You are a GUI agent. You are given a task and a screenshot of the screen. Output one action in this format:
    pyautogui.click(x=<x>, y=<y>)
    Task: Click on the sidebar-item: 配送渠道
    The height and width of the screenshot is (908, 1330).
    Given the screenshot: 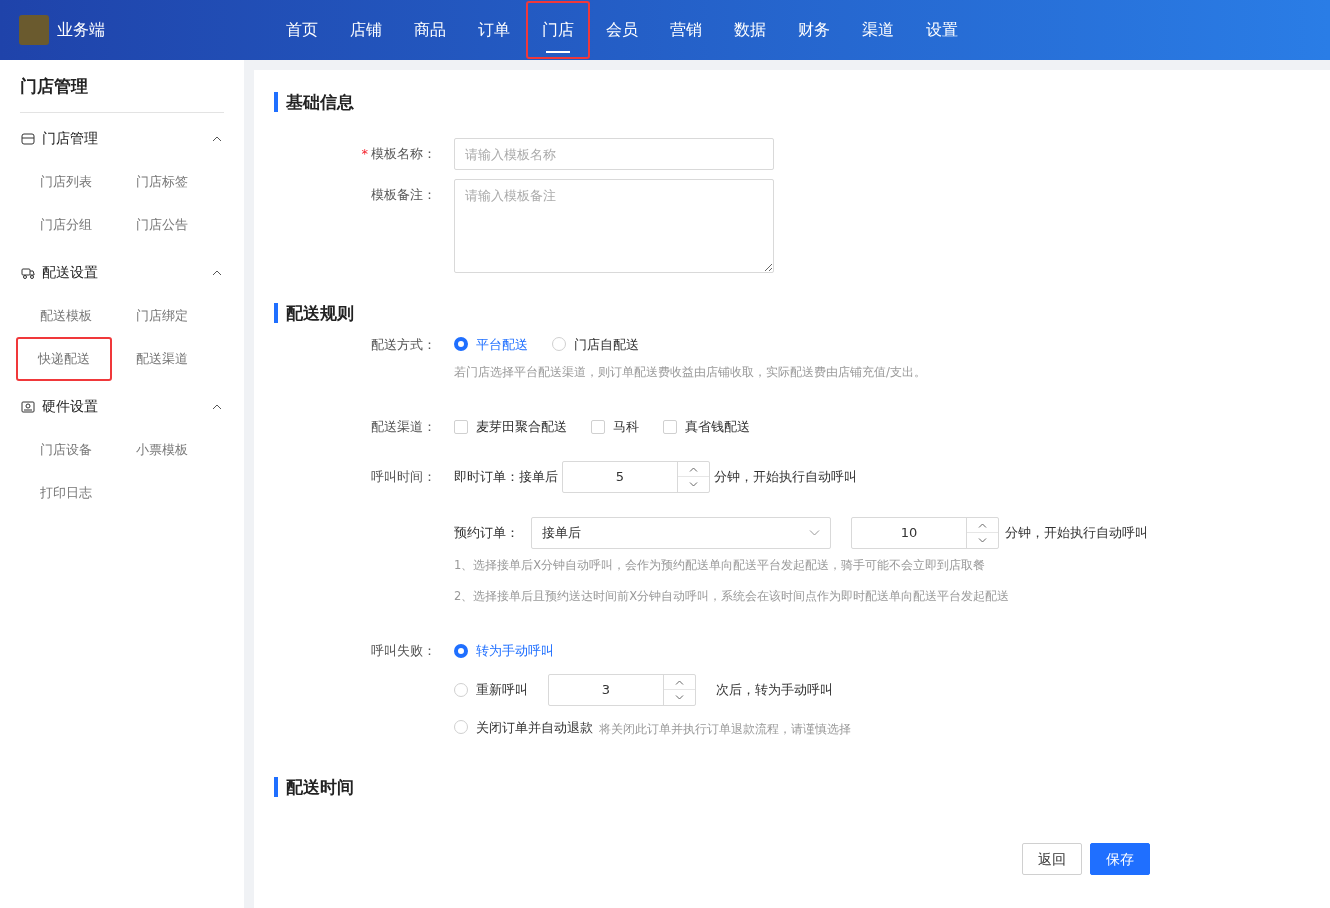 What is the action you would take?
    pyautogui.click(x=162, y=359)
    